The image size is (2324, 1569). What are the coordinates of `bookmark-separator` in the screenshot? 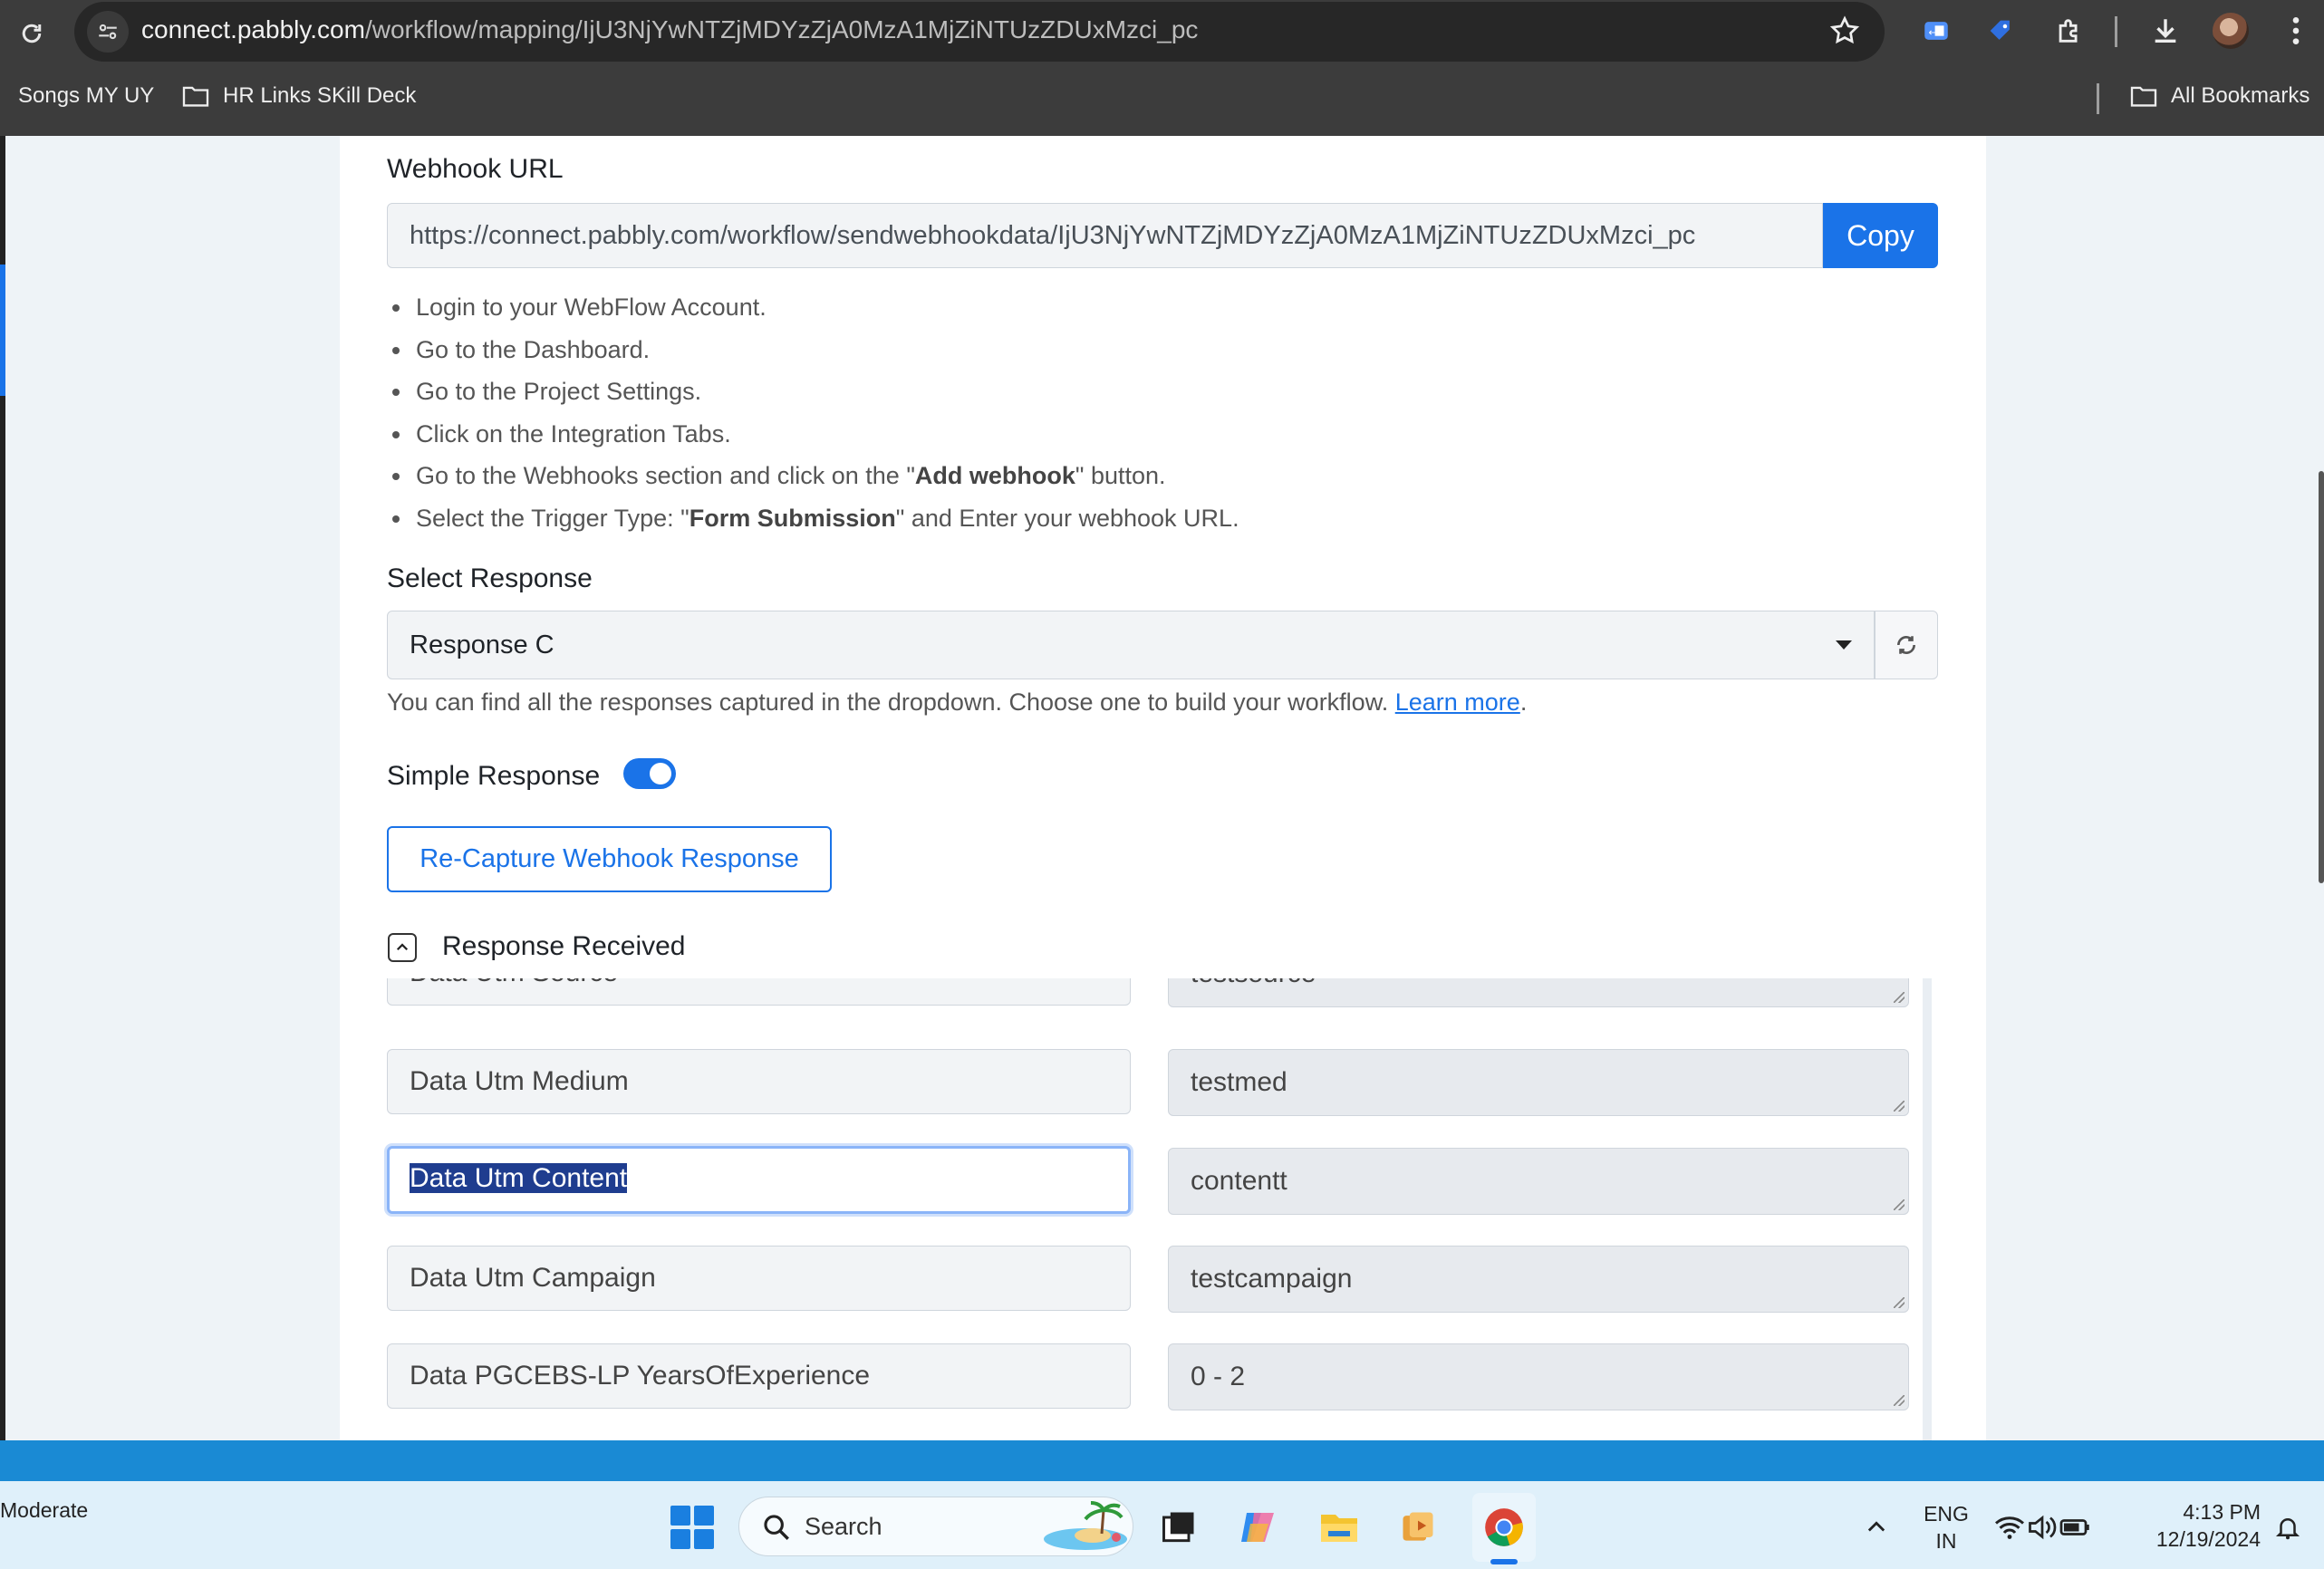 It's located at (2098, 98).